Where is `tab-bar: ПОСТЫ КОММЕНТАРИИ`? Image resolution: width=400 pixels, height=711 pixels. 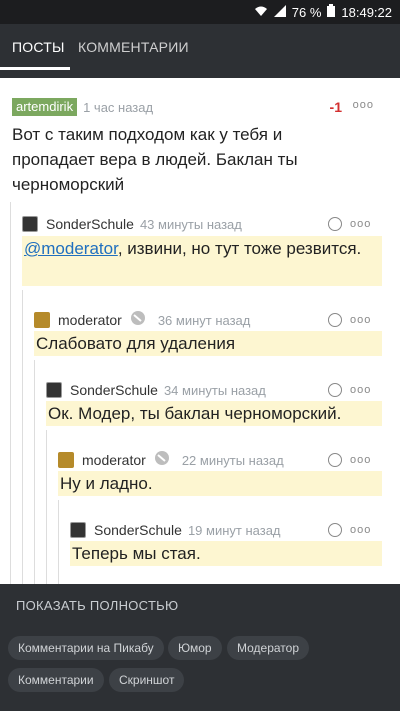
tab-bar: ПОСТЫ КОММЕНТАРИИ is located at coordinates (200, 47).